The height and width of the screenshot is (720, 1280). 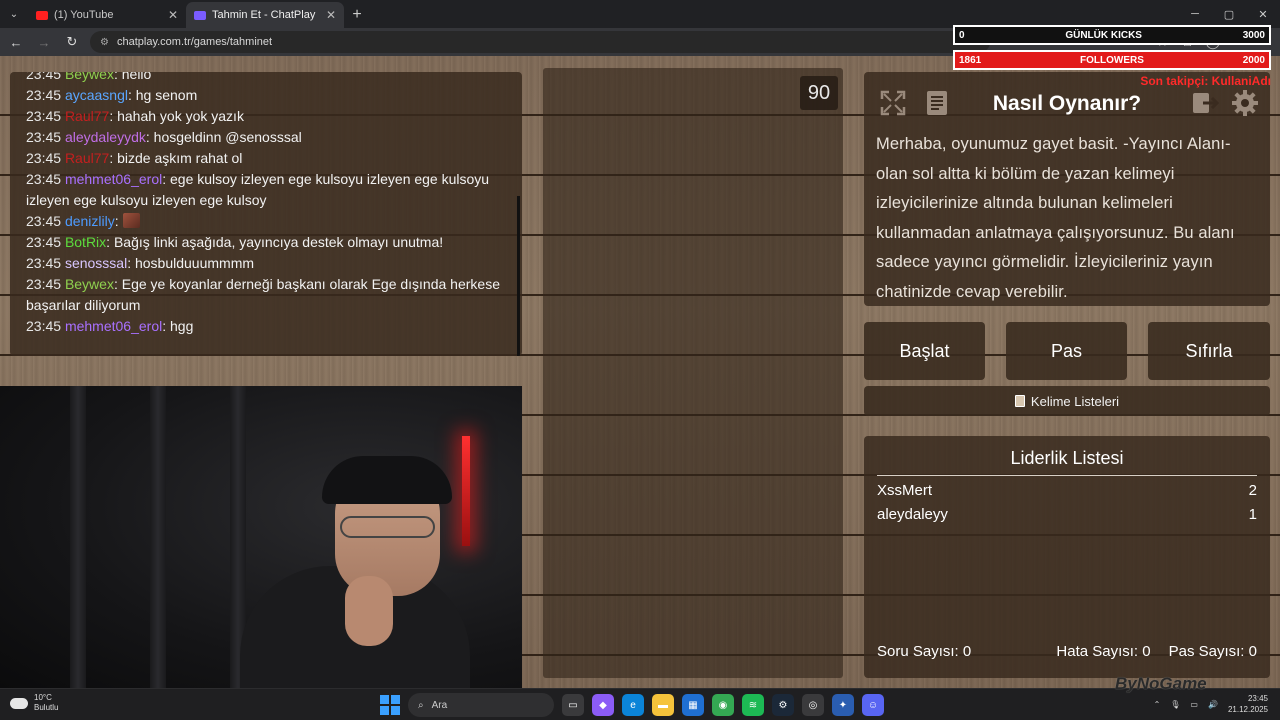 I want to click on system-clock: 23:45 21.12.2025, so click(x=1248, y=704).